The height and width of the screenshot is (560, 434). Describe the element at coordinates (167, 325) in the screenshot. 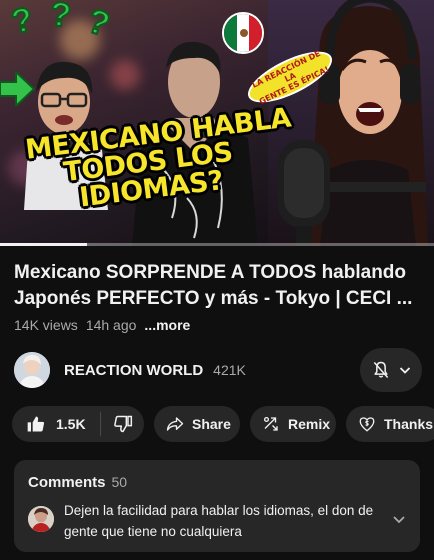

I see `more-link: ...more` at that location.